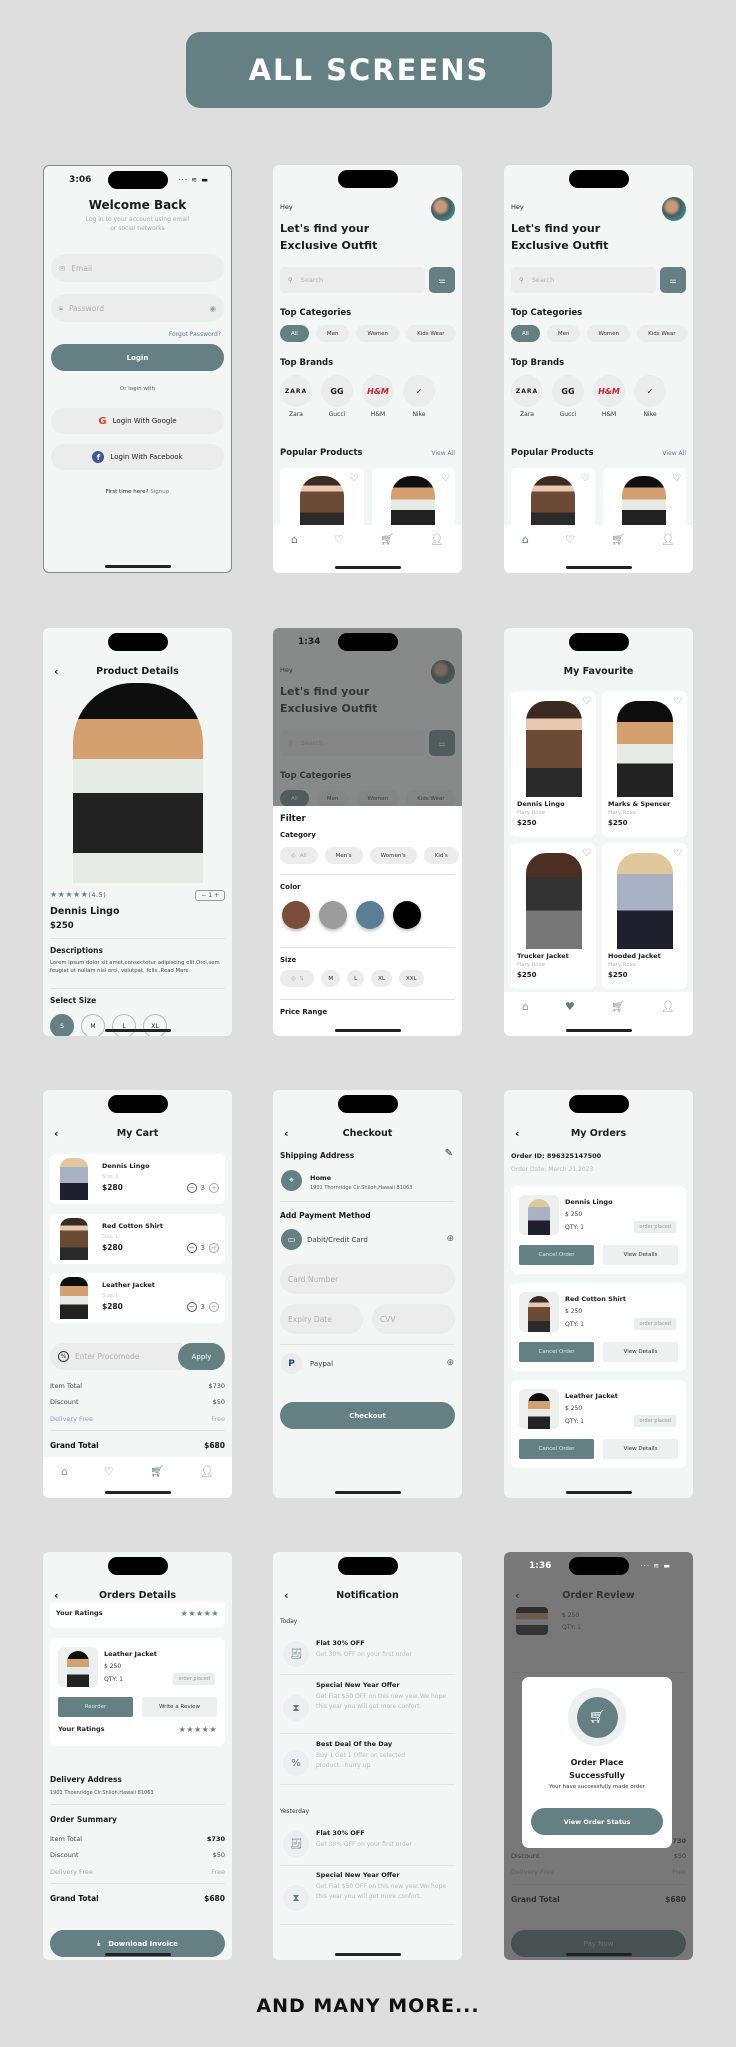 The width and height of the screenshot is (736, 2047). I want to click on checkout-button: Checkout, so click(367, 1415).